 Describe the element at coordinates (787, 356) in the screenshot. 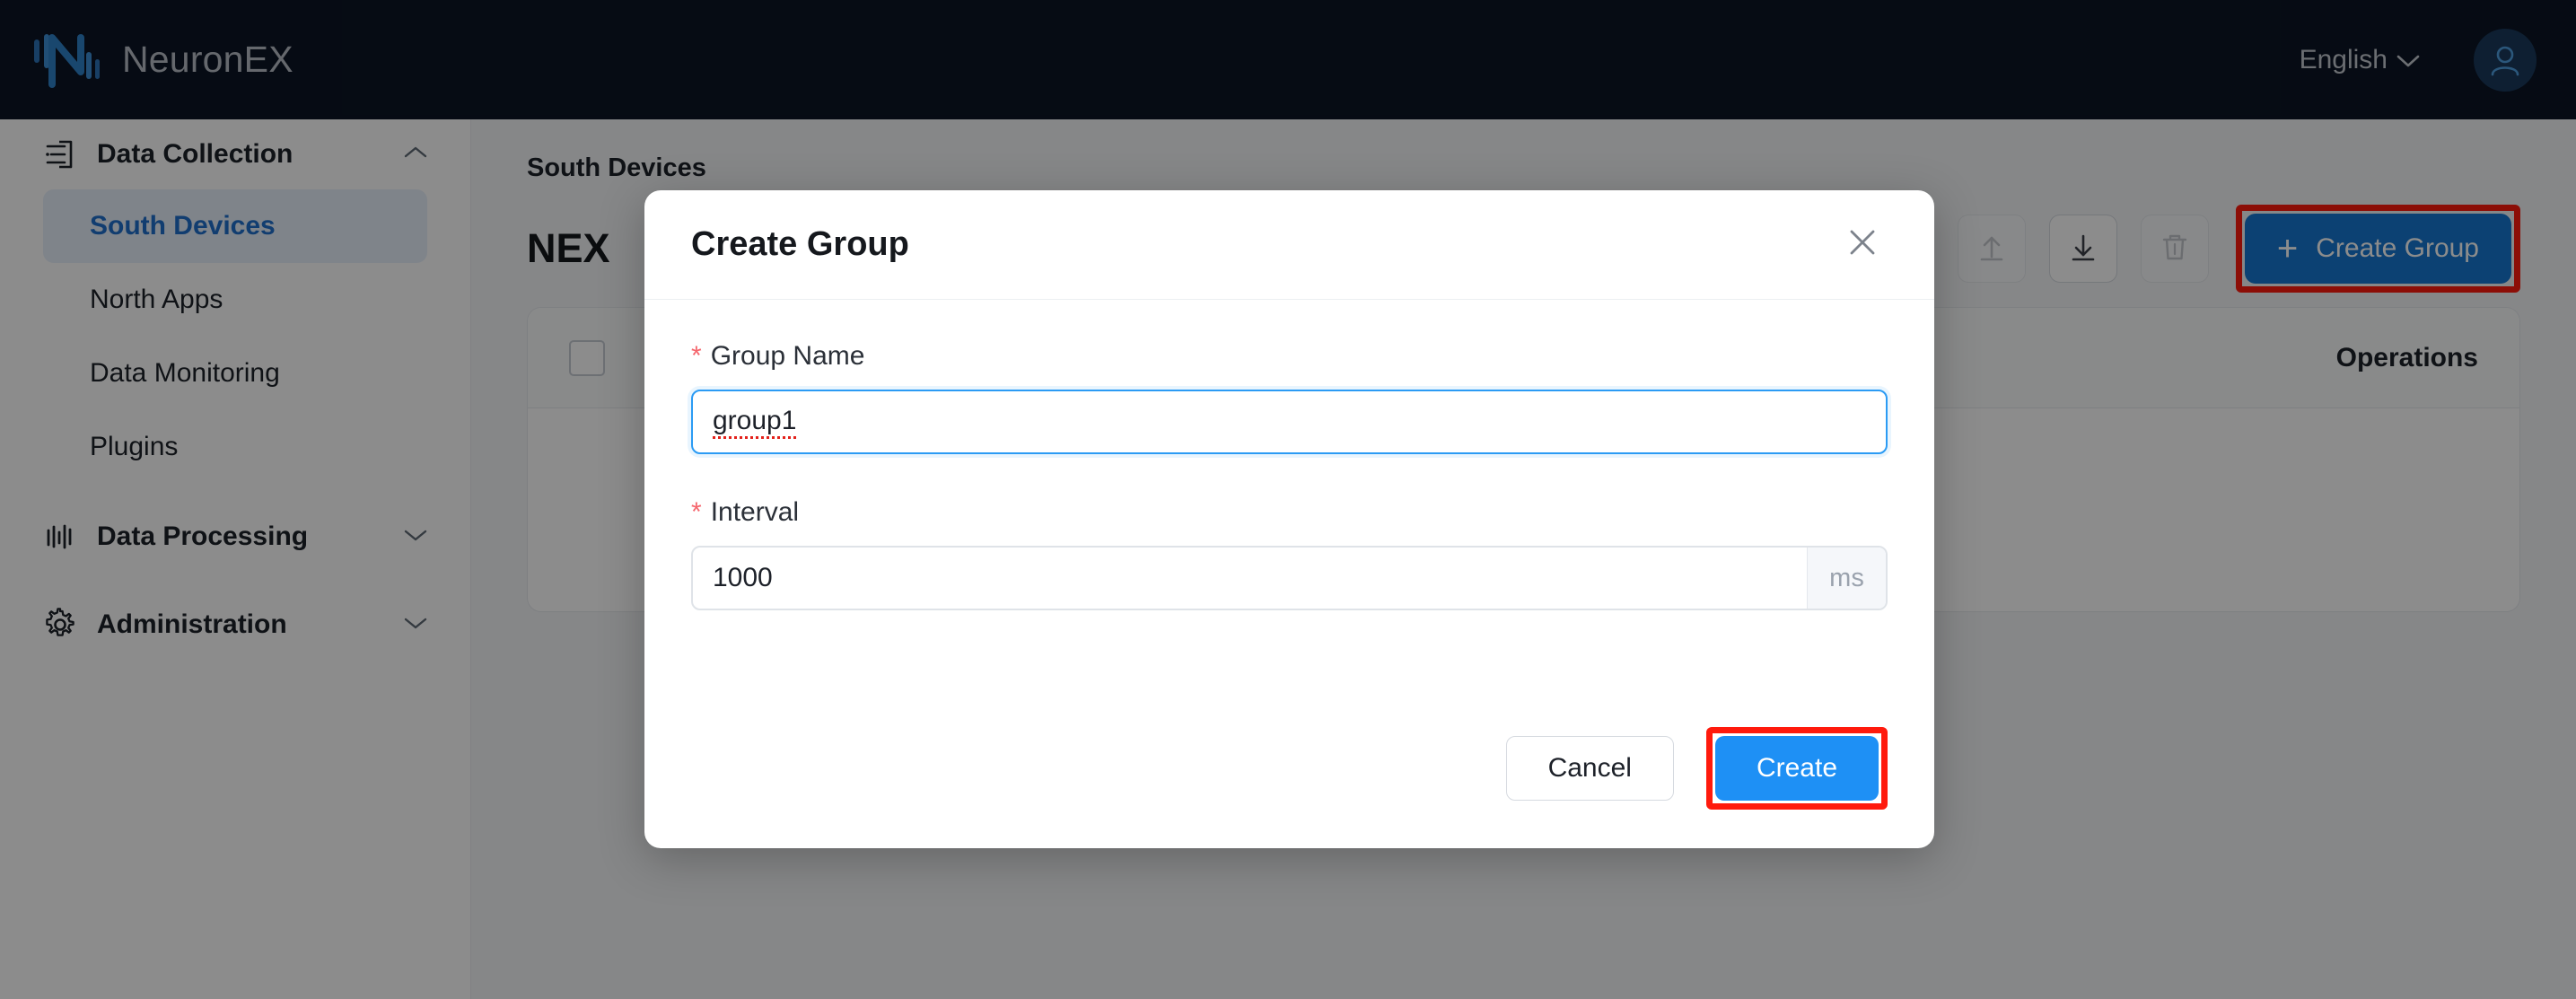

I see `field-label-text: Group Name` at that location.